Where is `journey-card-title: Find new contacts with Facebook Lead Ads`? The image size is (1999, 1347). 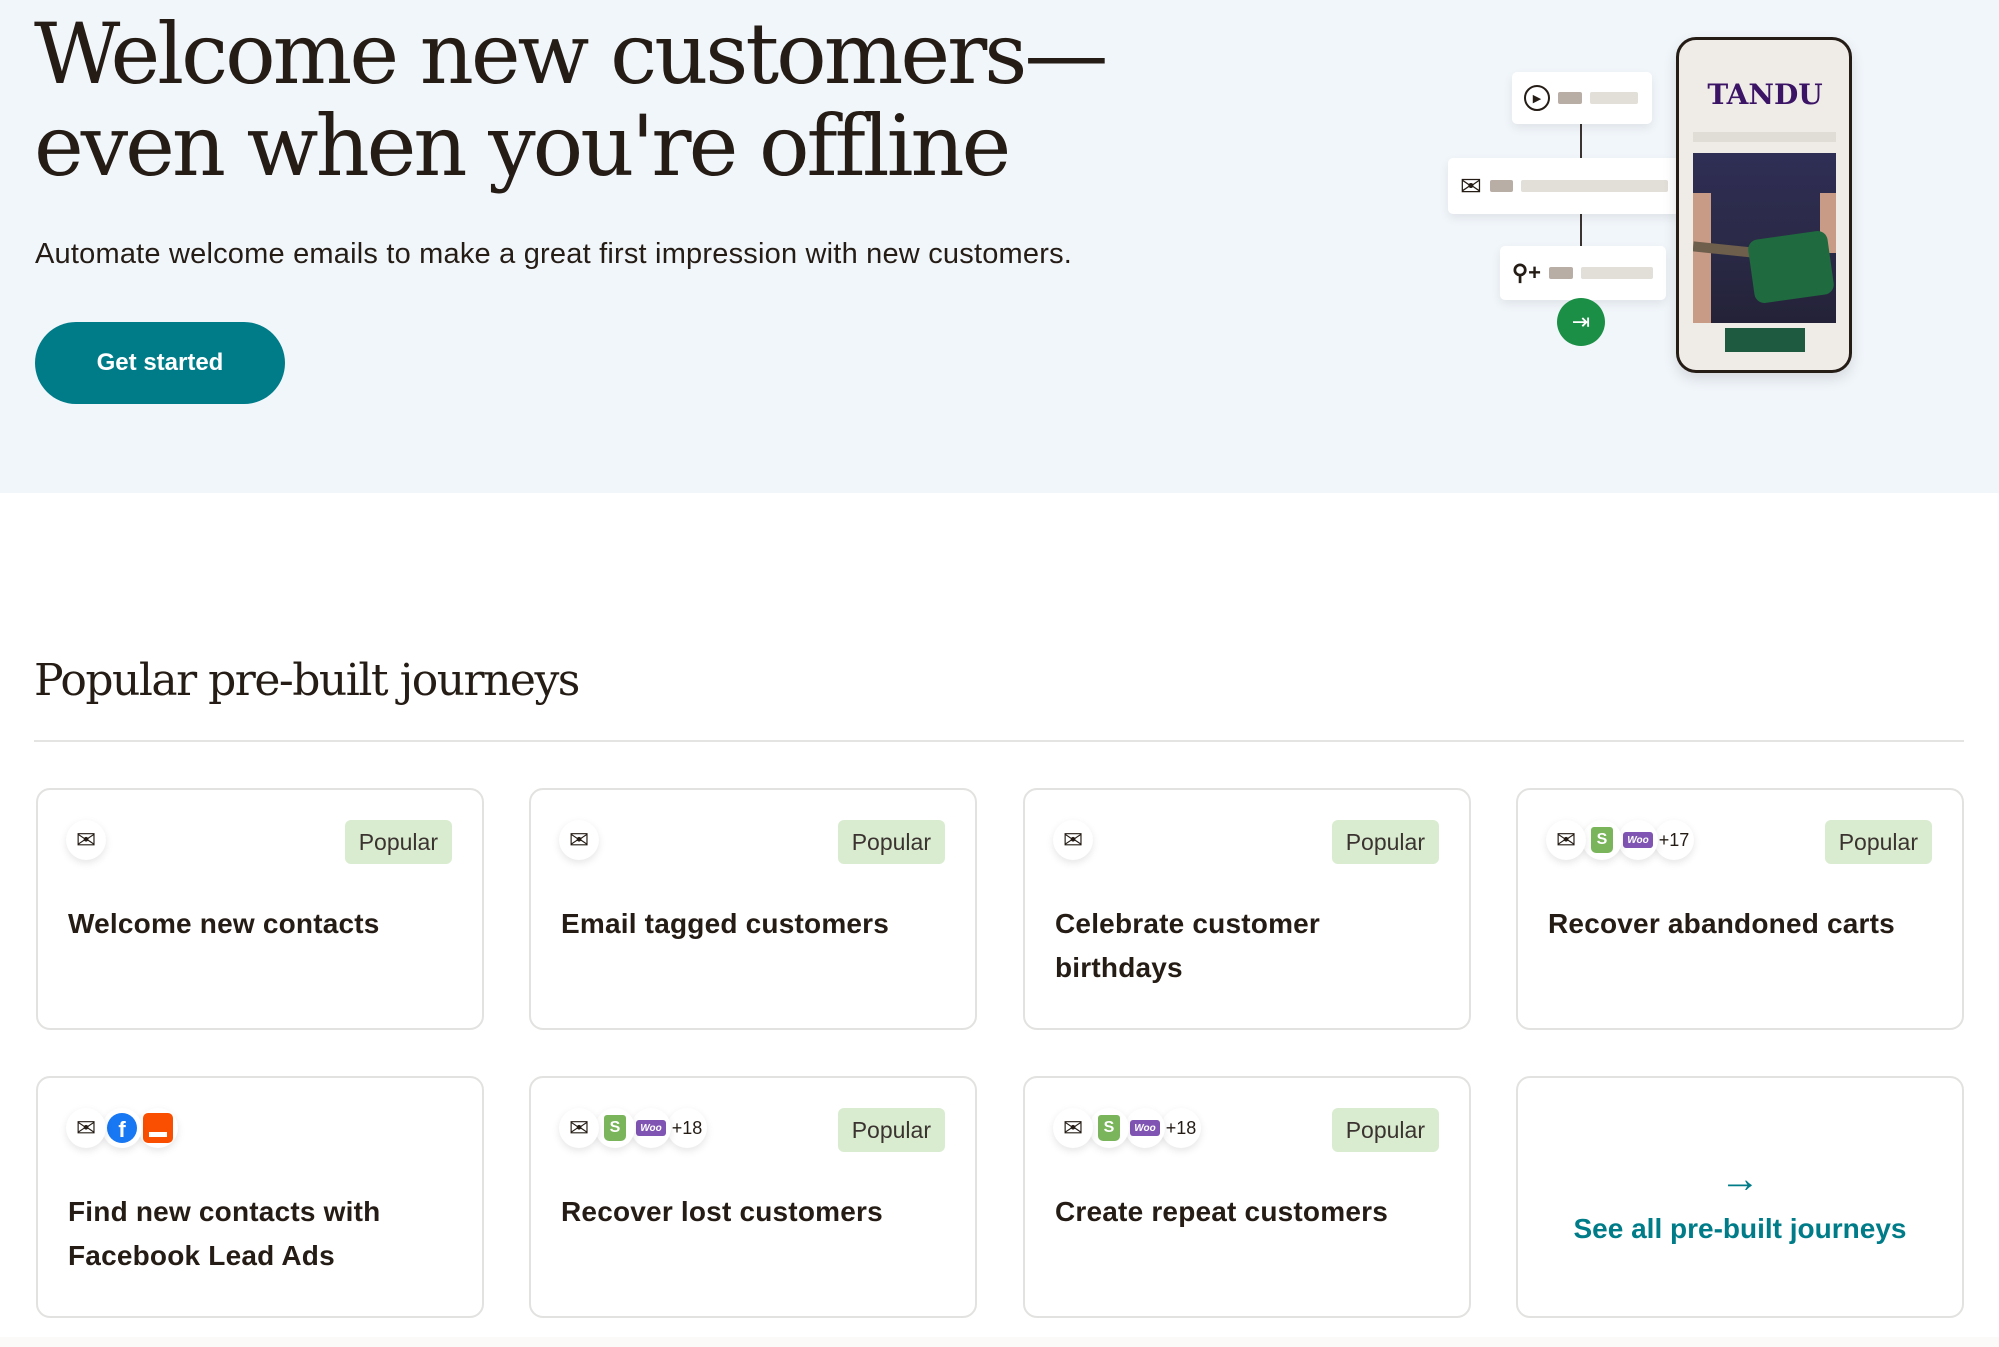
journey-card-title: Find new contacts with Facebook Lead Ads is located at coordinates (224, 1233).